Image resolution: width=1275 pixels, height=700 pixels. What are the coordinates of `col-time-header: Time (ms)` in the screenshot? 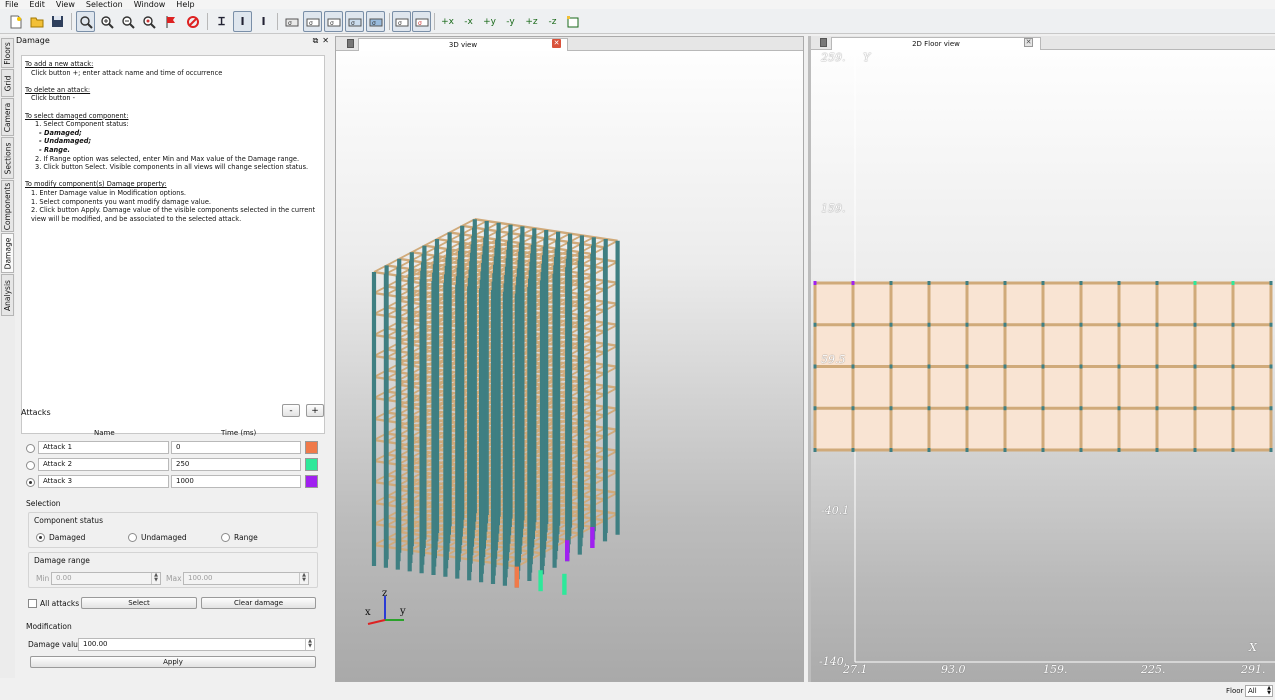 It's located at (239, 433).